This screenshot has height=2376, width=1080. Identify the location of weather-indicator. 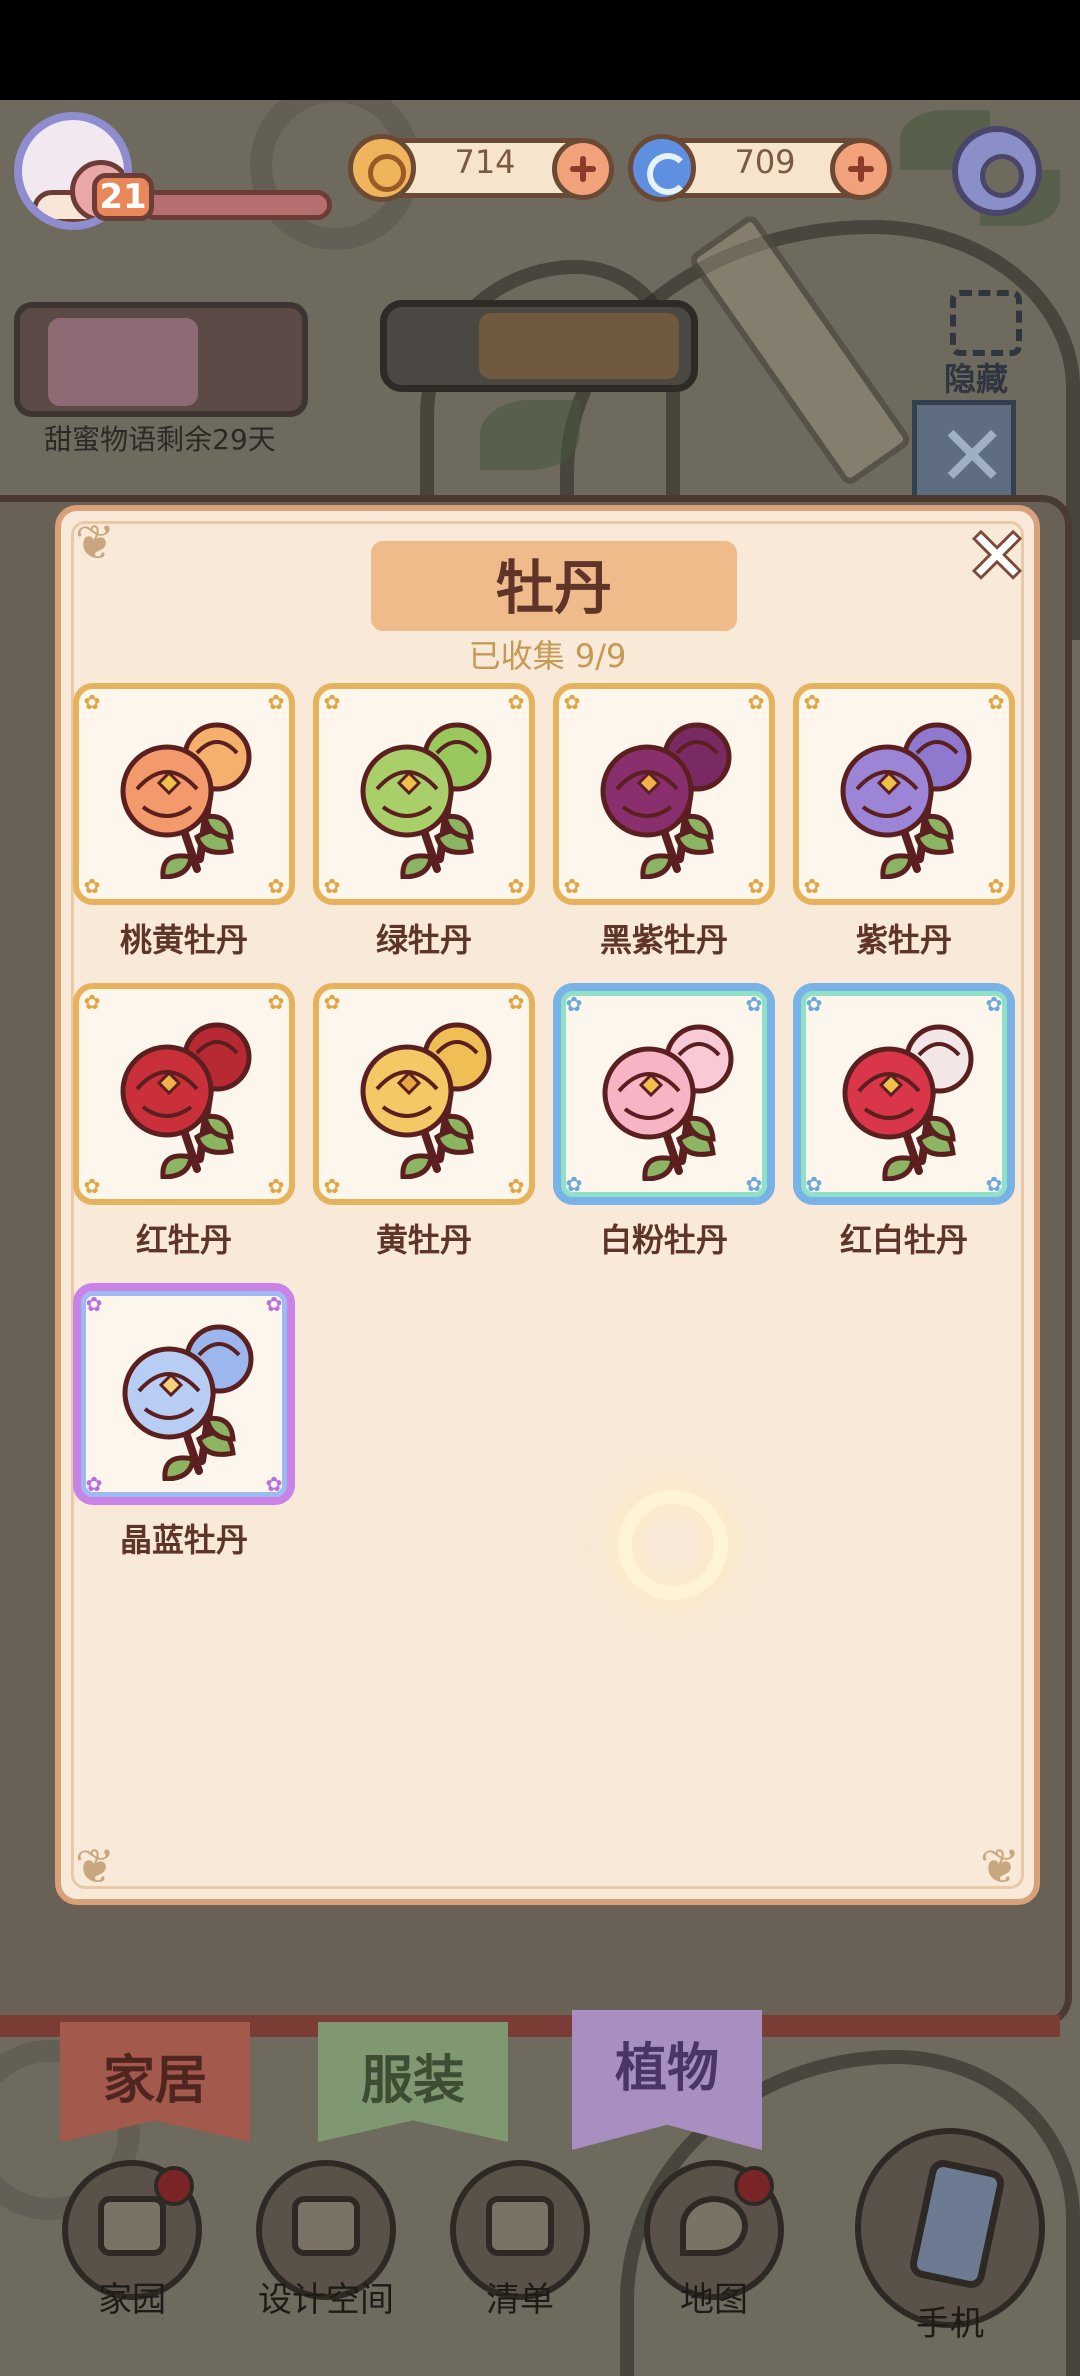
(539, 346).